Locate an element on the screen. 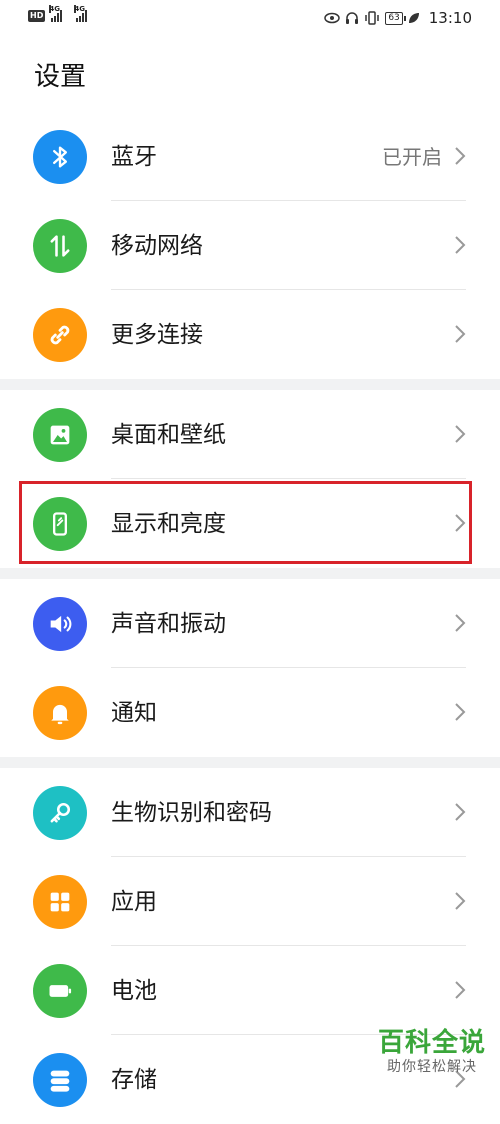 The image size is (500, 1124). settings-item-label: 声音和振动 is located at coordinates (168, 624).